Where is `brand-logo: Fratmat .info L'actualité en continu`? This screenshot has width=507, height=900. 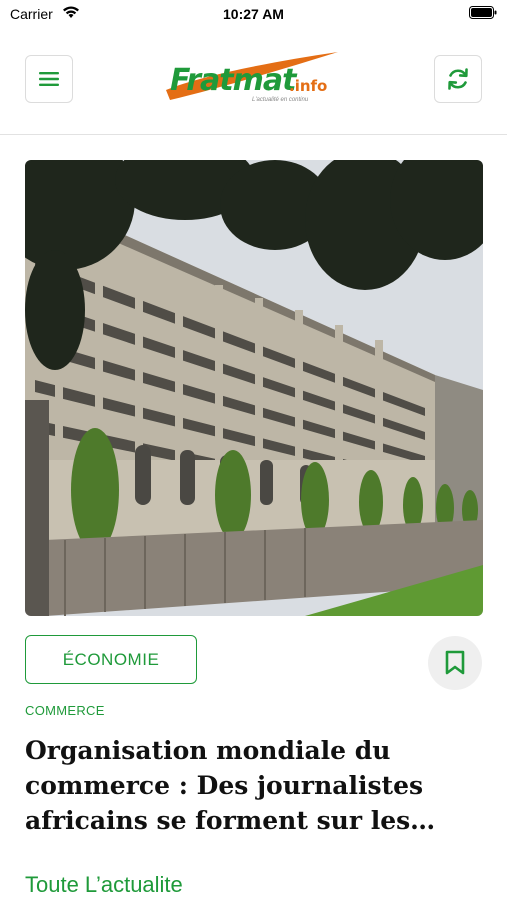 brand-logo: Fratmat .info L'actualité en continu is located at coordinates (252, 79).